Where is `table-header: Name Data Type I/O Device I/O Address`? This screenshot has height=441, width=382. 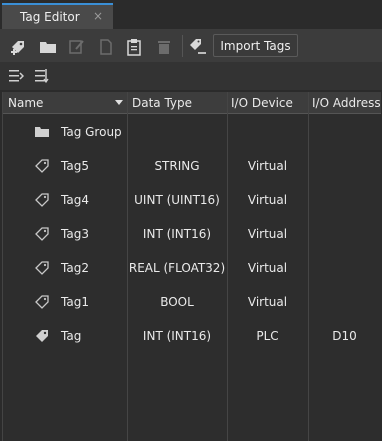
table-header: Name Data Type I/O Device I/O Address is located at coordinates (192, 103).